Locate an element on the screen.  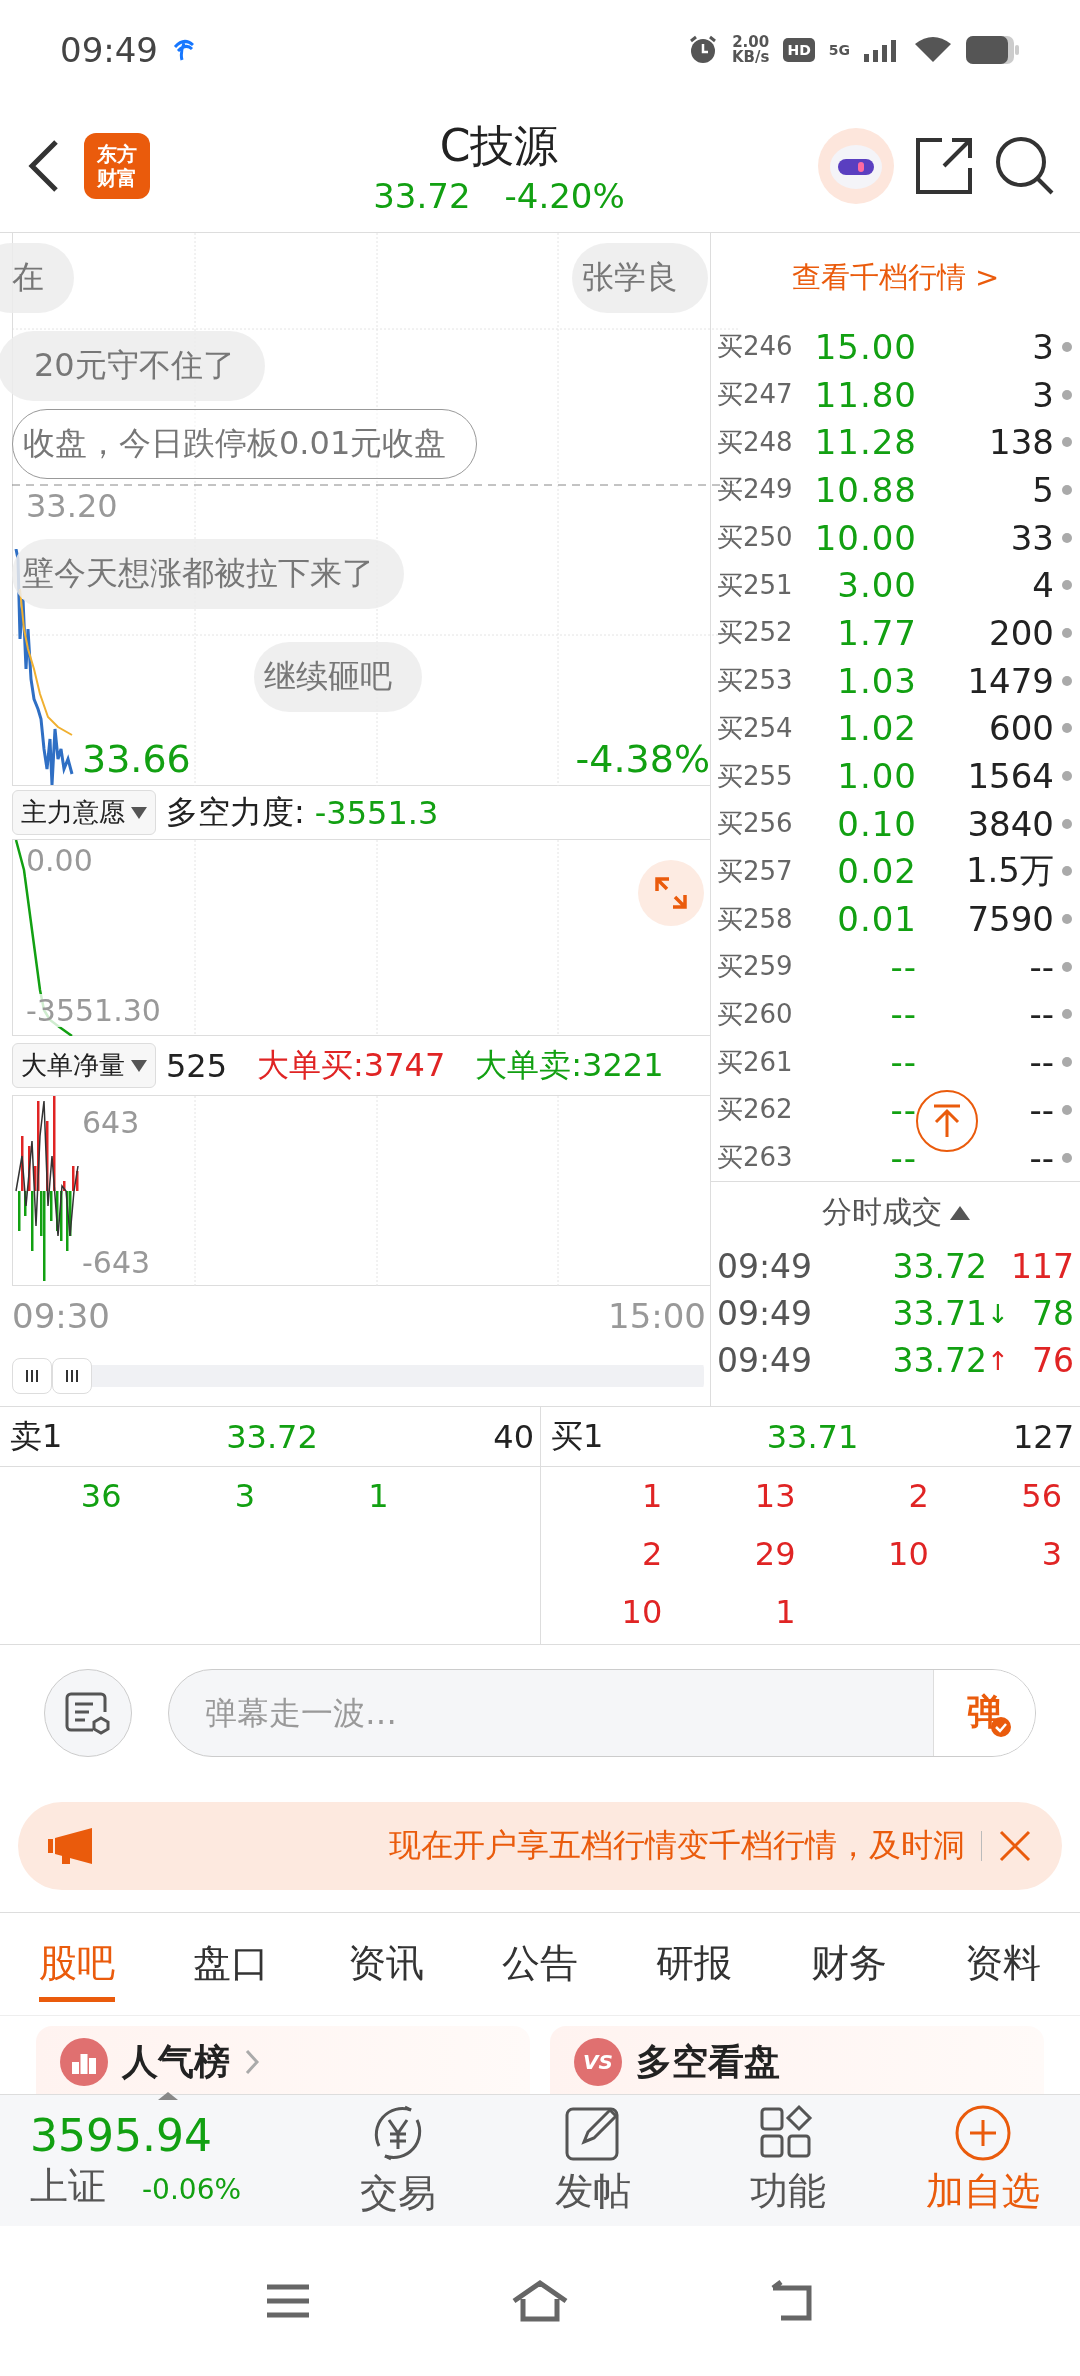
tab: 公告 is located at coordinates (540, 1964).